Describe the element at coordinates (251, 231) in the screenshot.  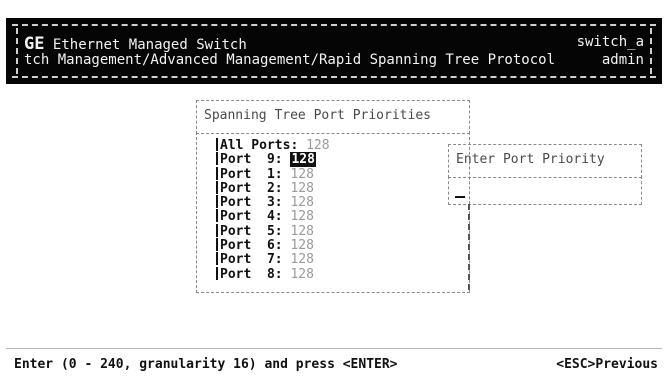
I see `port-label: Port 5:` at that location.